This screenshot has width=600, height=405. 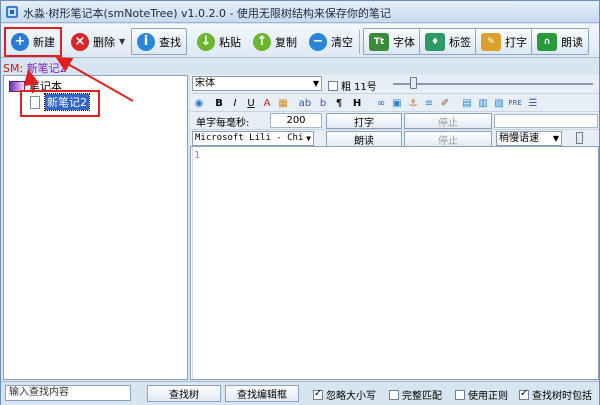 What do you see at coordinates (35, 86) in the screenshot?
I see `tree-root-node: 笔记本` at bounding box center [35, 86].